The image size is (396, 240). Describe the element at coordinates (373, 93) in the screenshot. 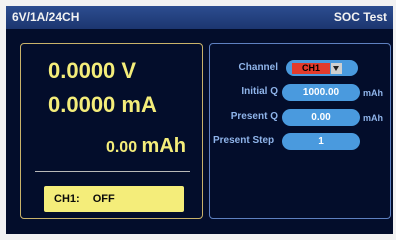

I see `initial-q-unit: mAh` at that location.